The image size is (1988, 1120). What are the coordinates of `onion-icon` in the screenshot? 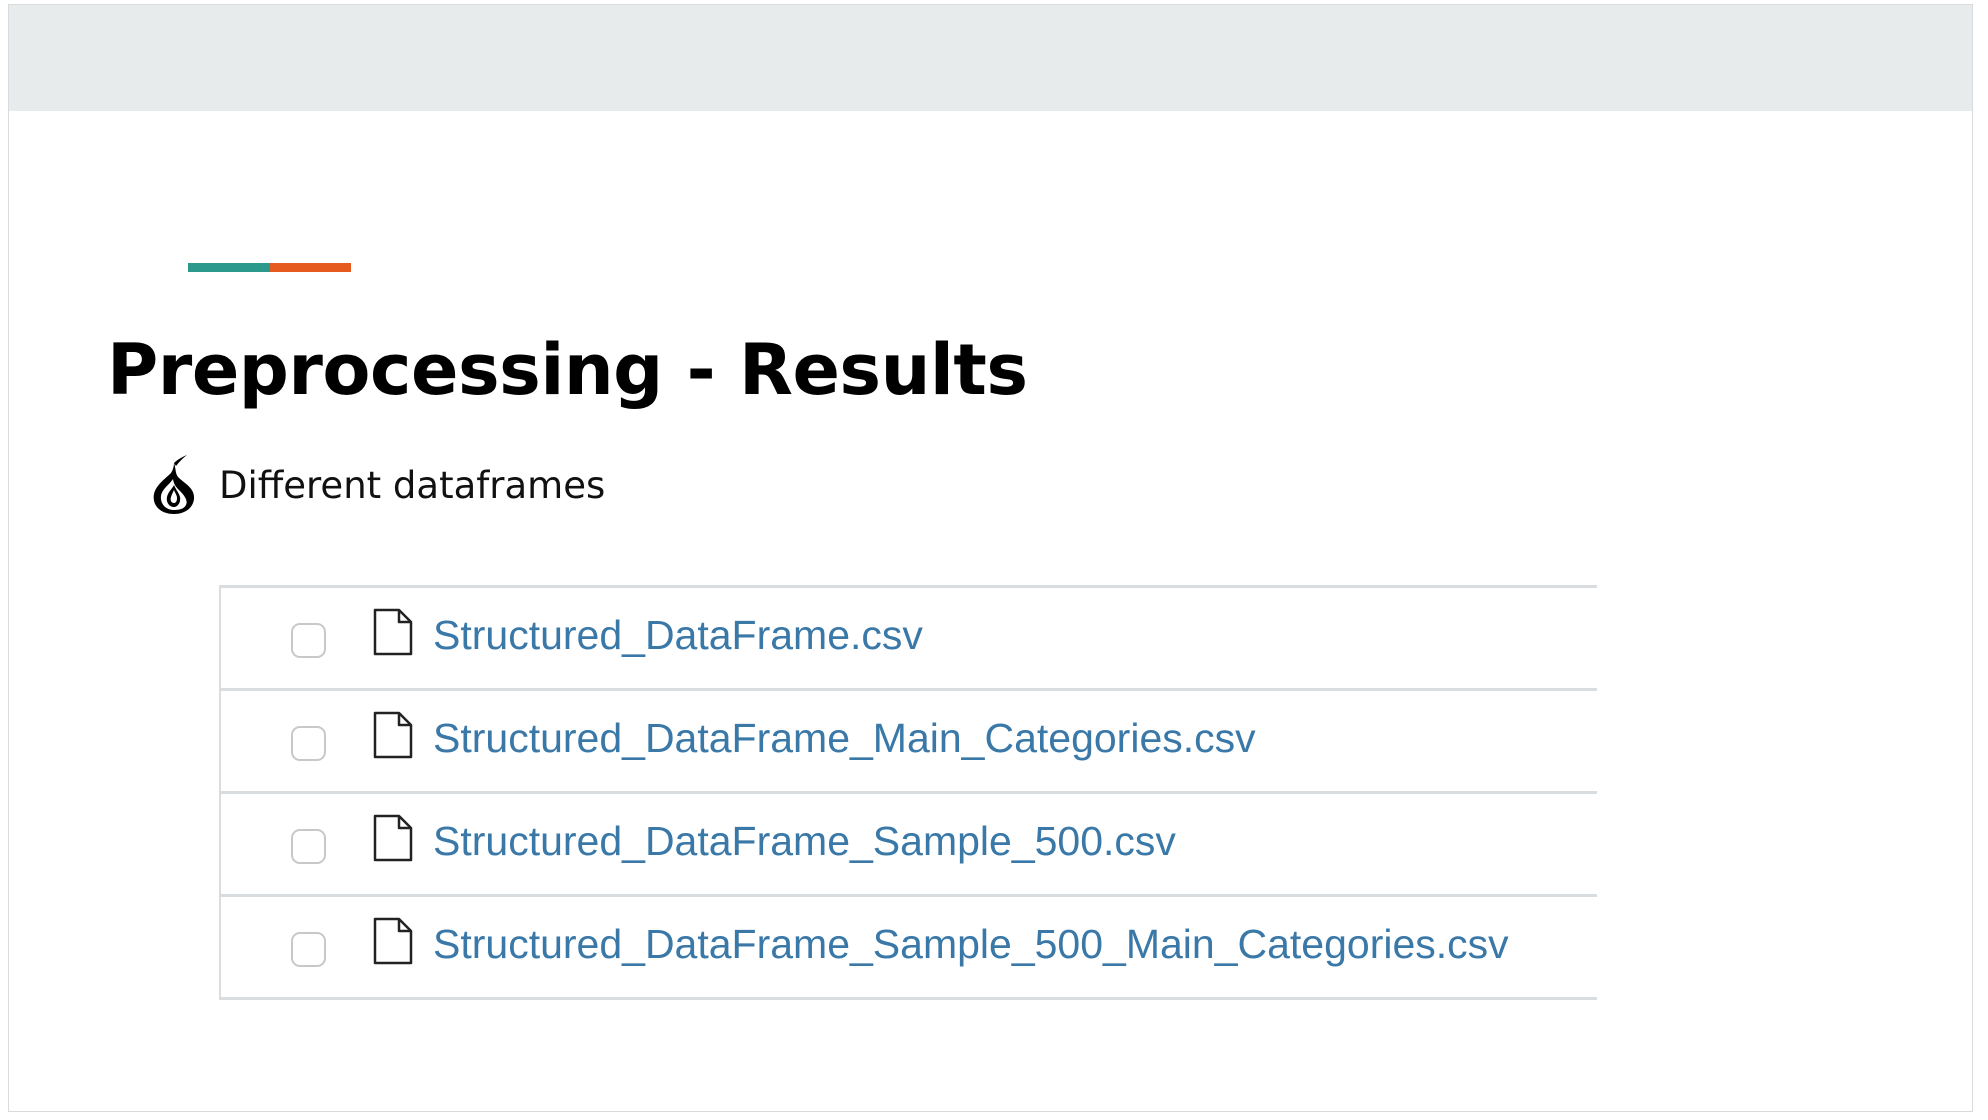 It's located at (174, 484).